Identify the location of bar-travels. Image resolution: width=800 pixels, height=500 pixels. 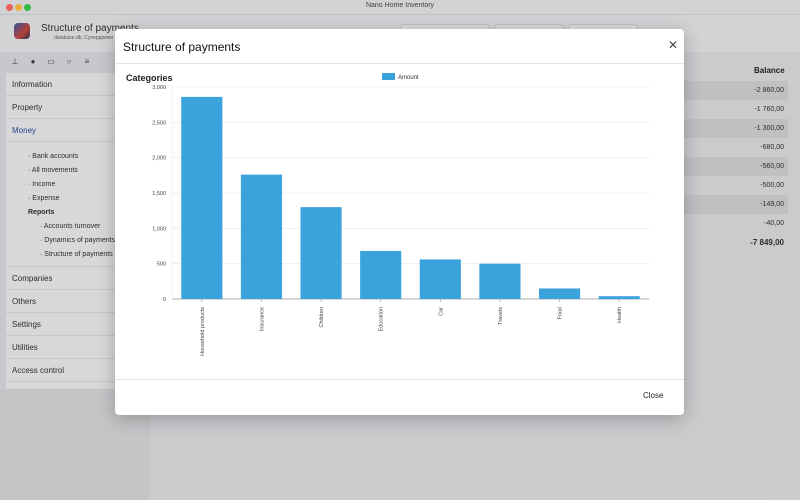
(500, 281).